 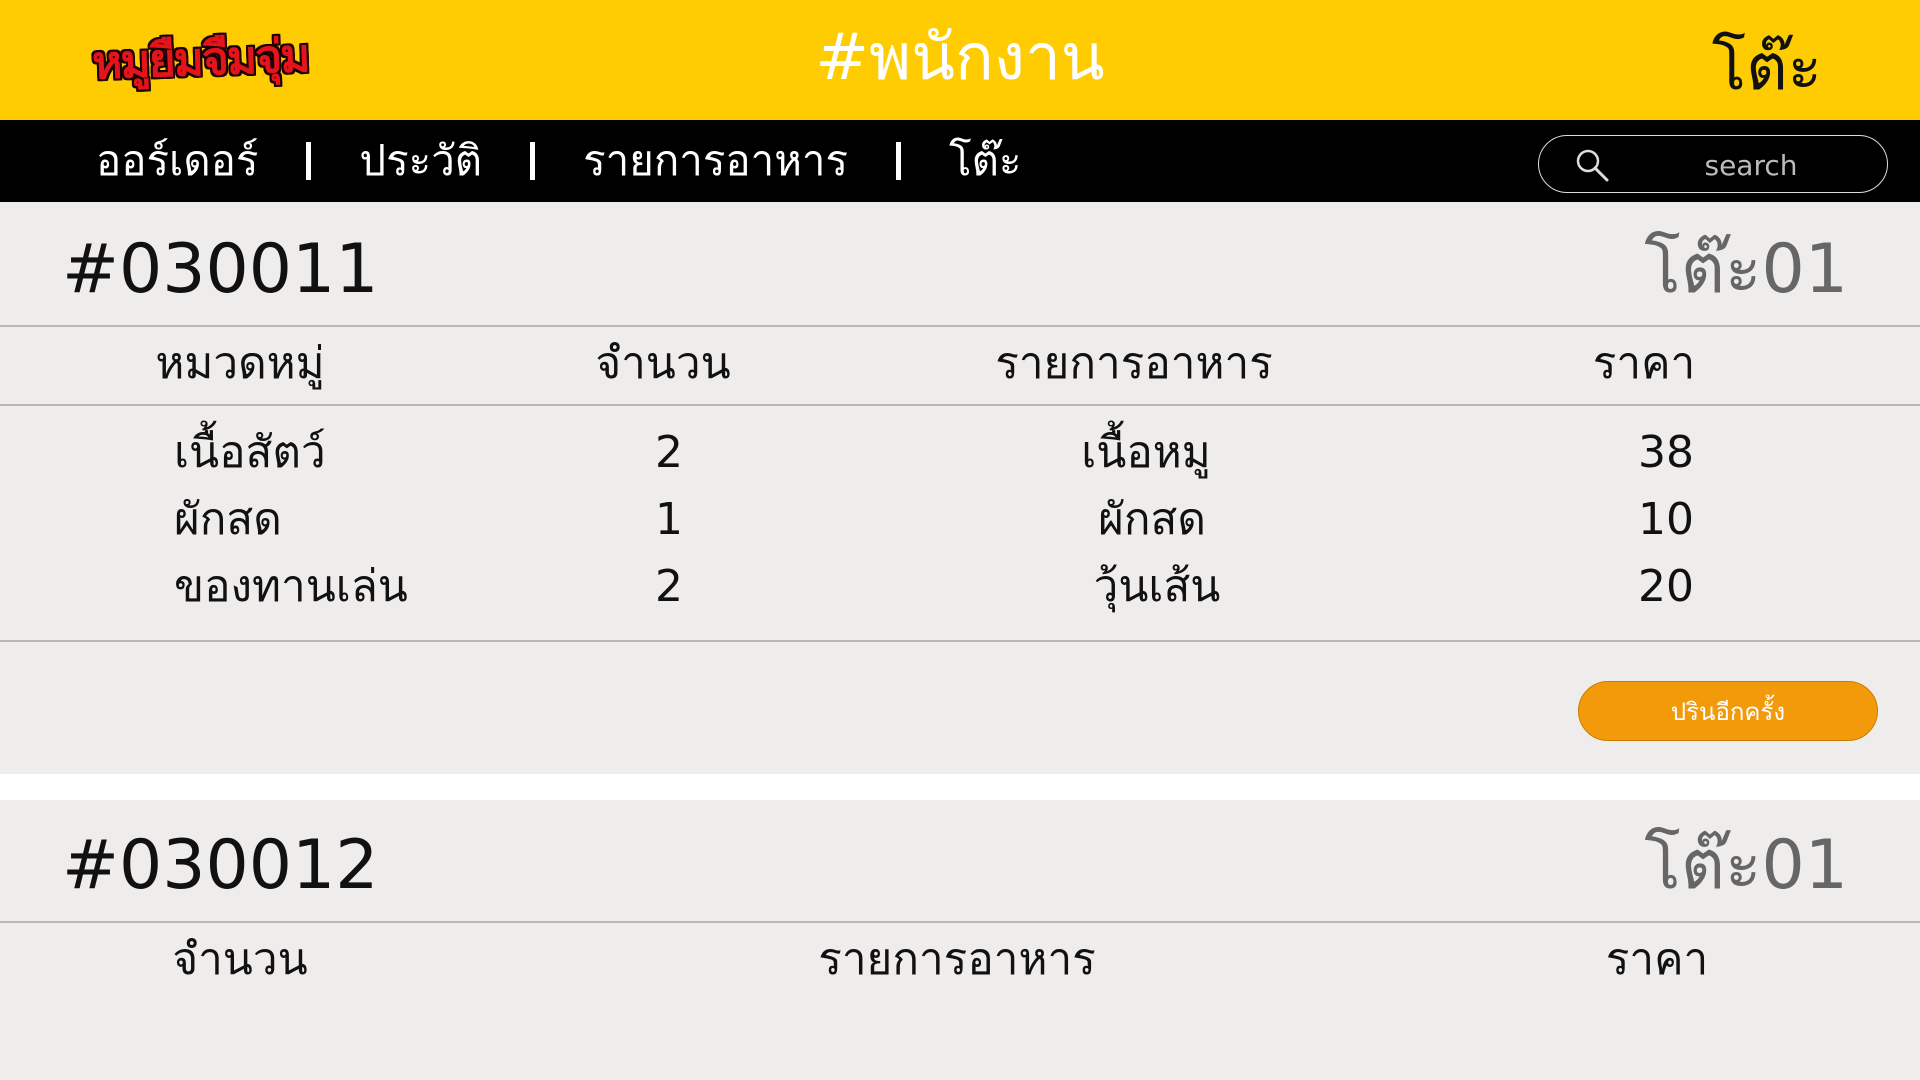 I want to click on column-header-category: หมวดหมู่, so click(x=240, y=363).